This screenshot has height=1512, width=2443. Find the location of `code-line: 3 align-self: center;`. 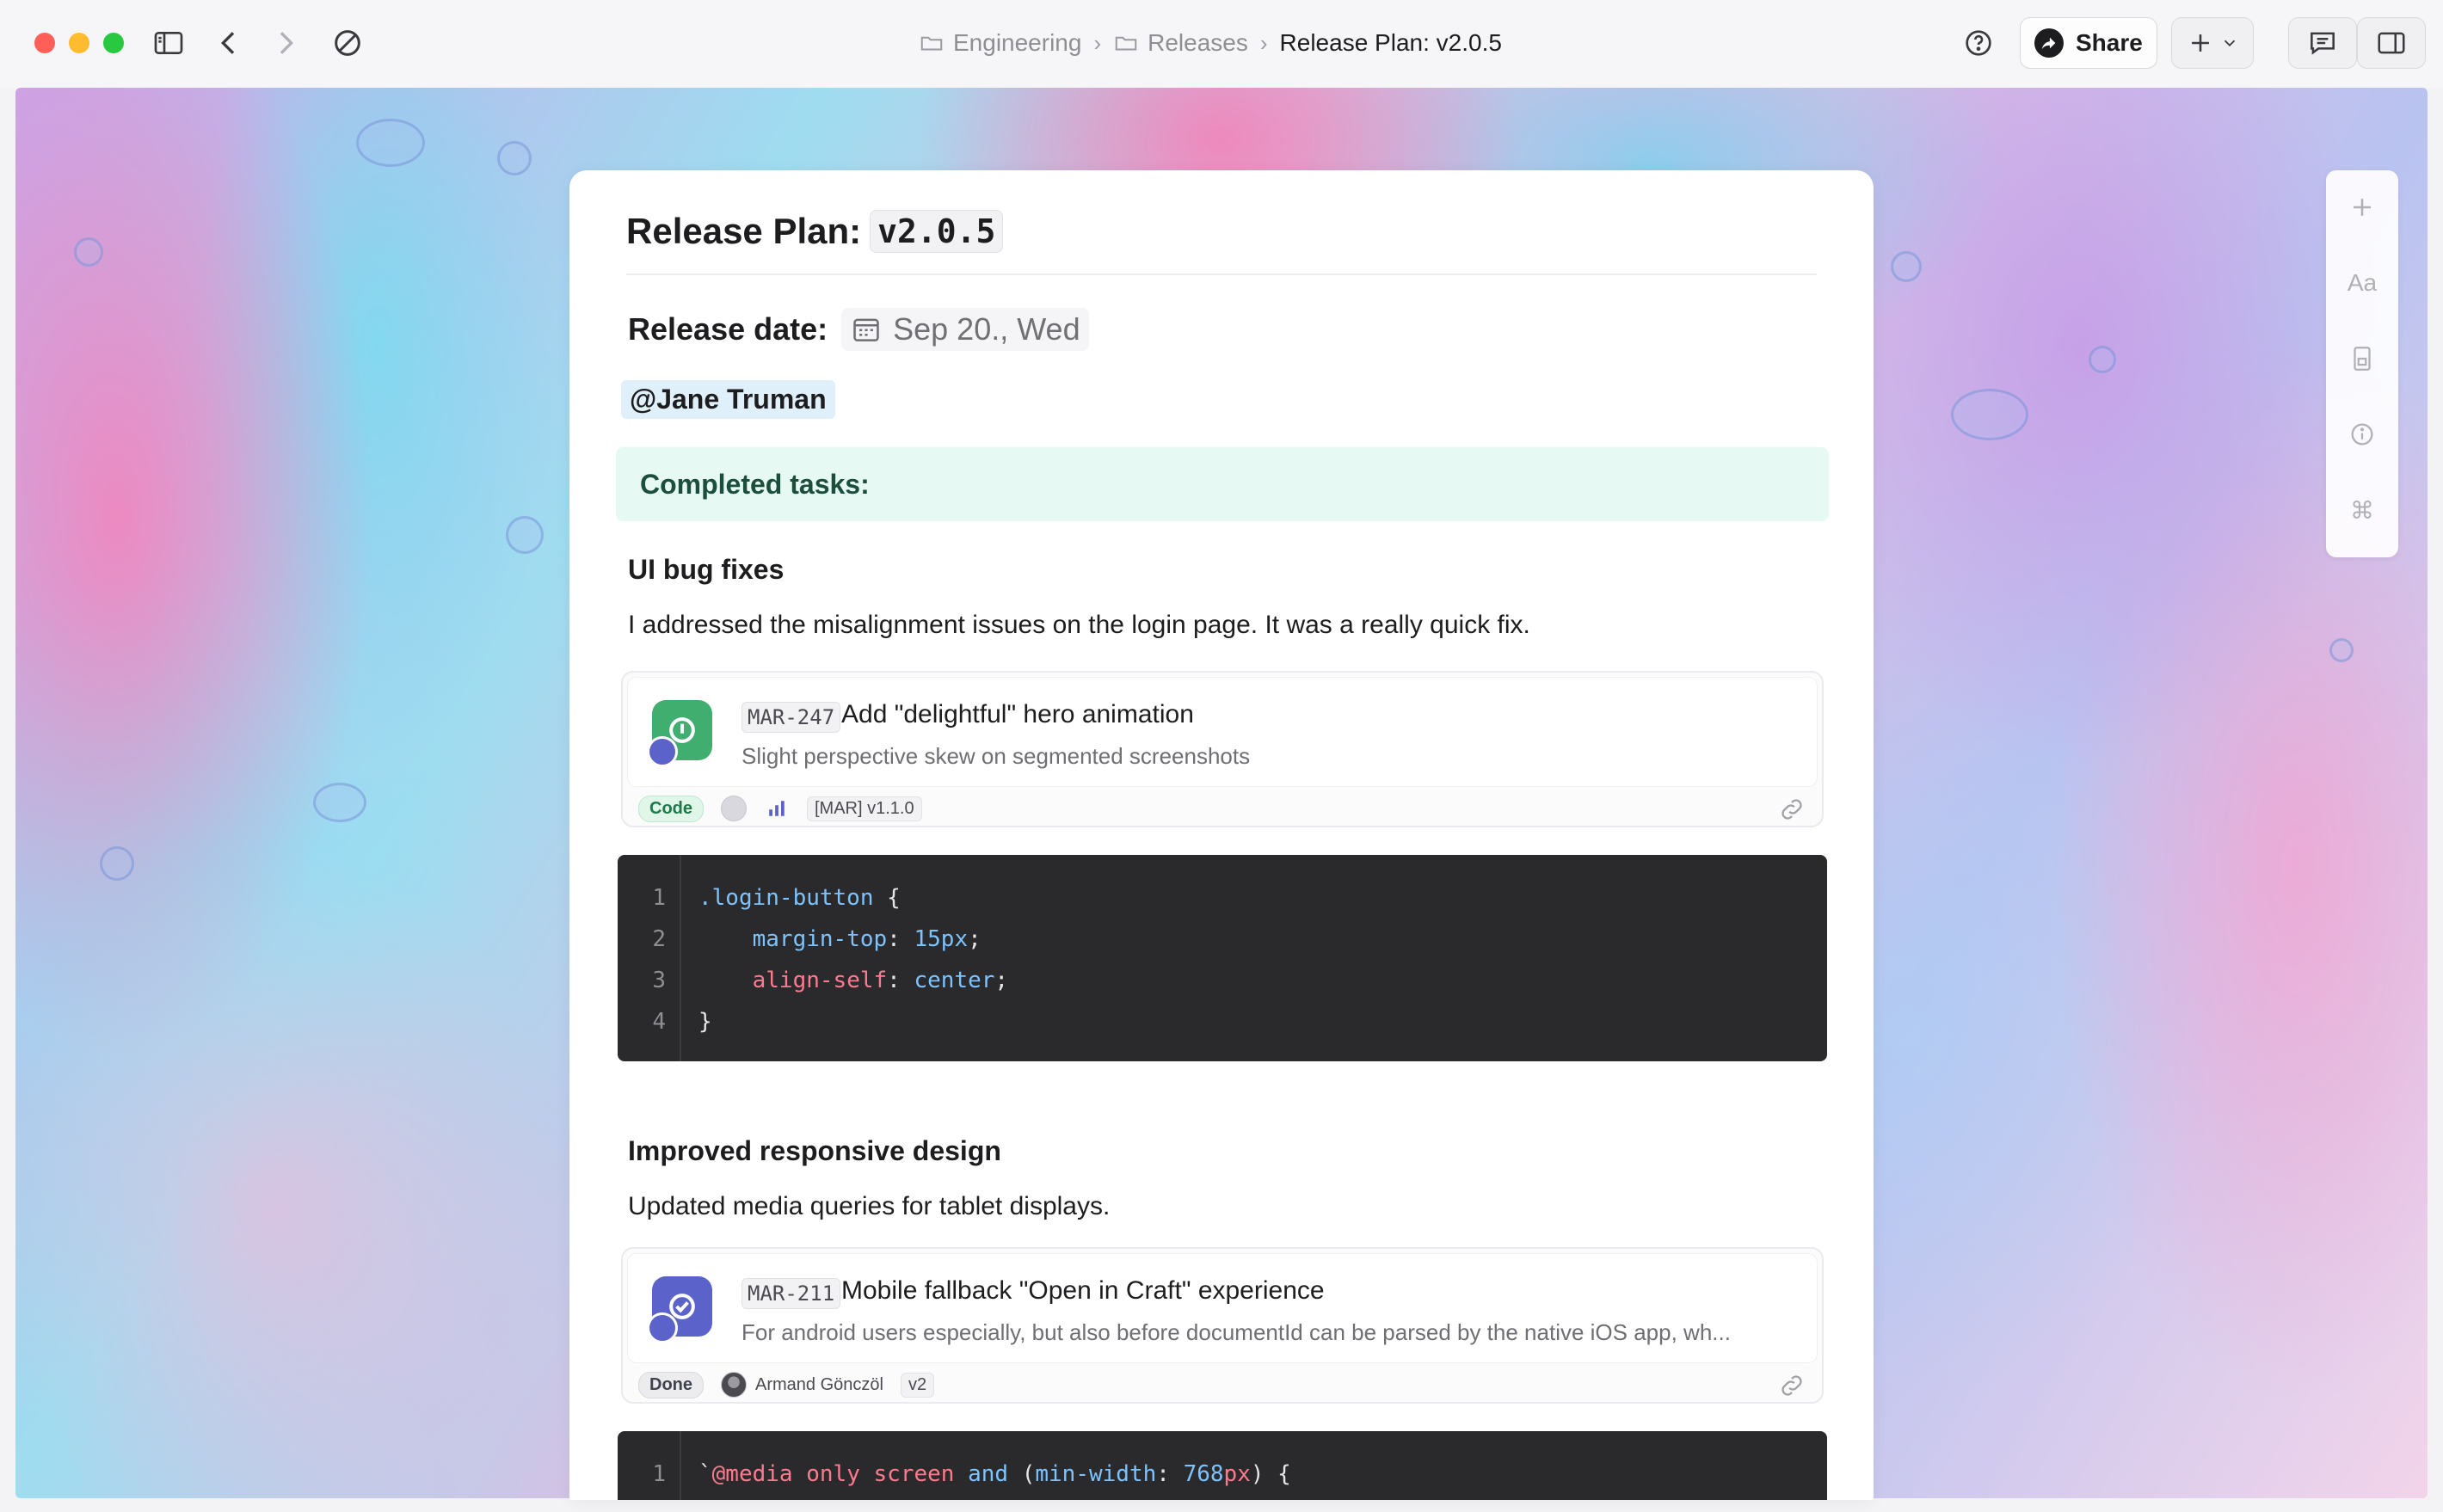

code-line: 3 align-self: center; is located at coordinates (1222, 981).